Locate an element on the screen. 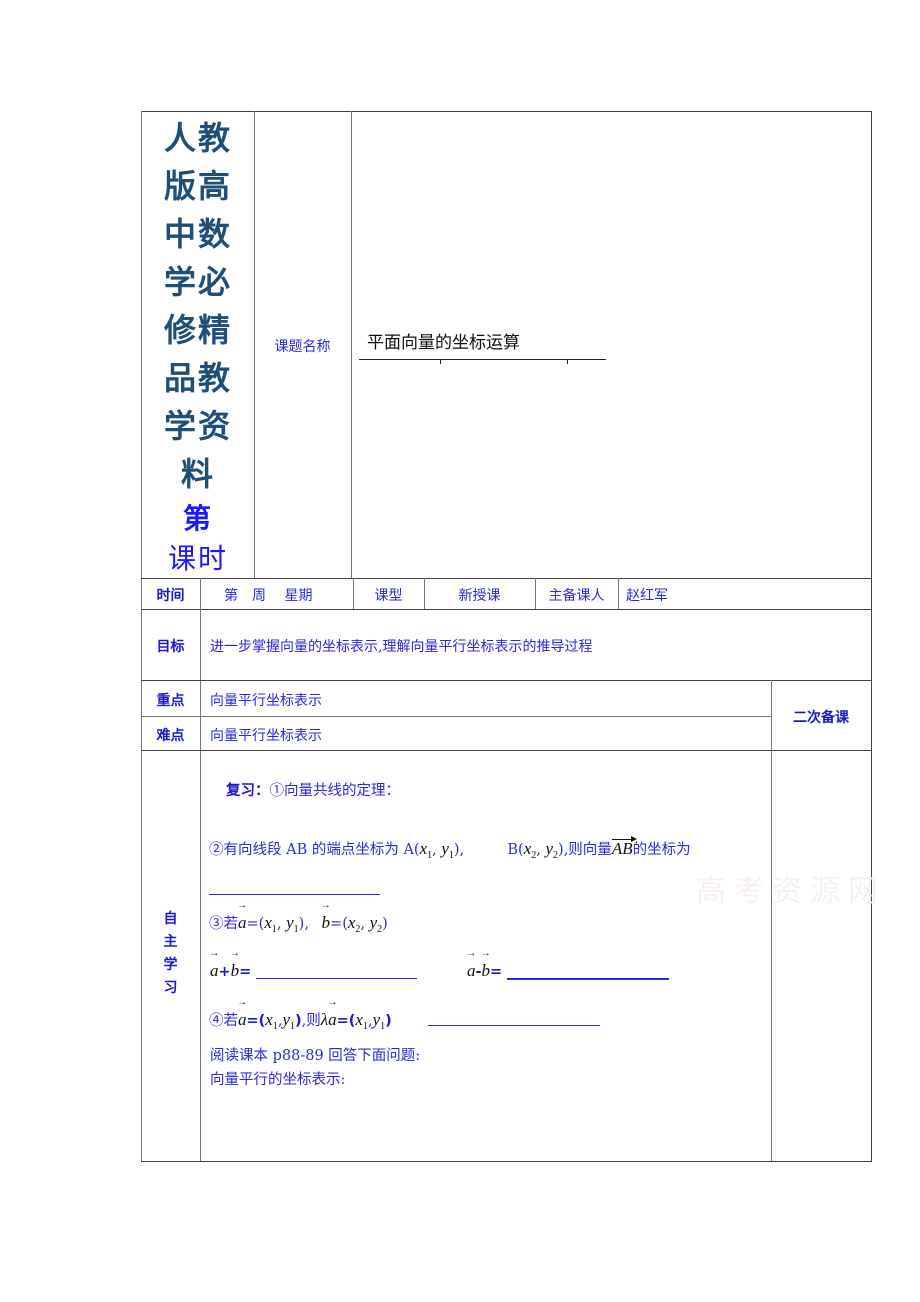 This screenshot has height=1302, width=920. review-line: 复习：①向量共线的定理： is located at coordinates (313, 789).